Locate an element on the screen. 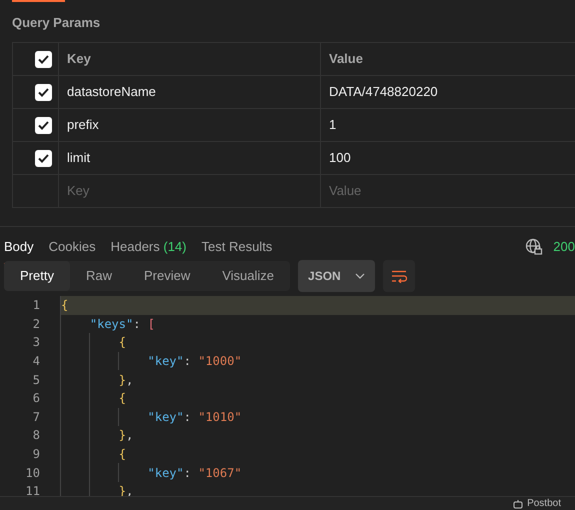 Image resolution: width=575 pixels, height=510 pixels. line-number: 3 is located at coordinates (36, 343).